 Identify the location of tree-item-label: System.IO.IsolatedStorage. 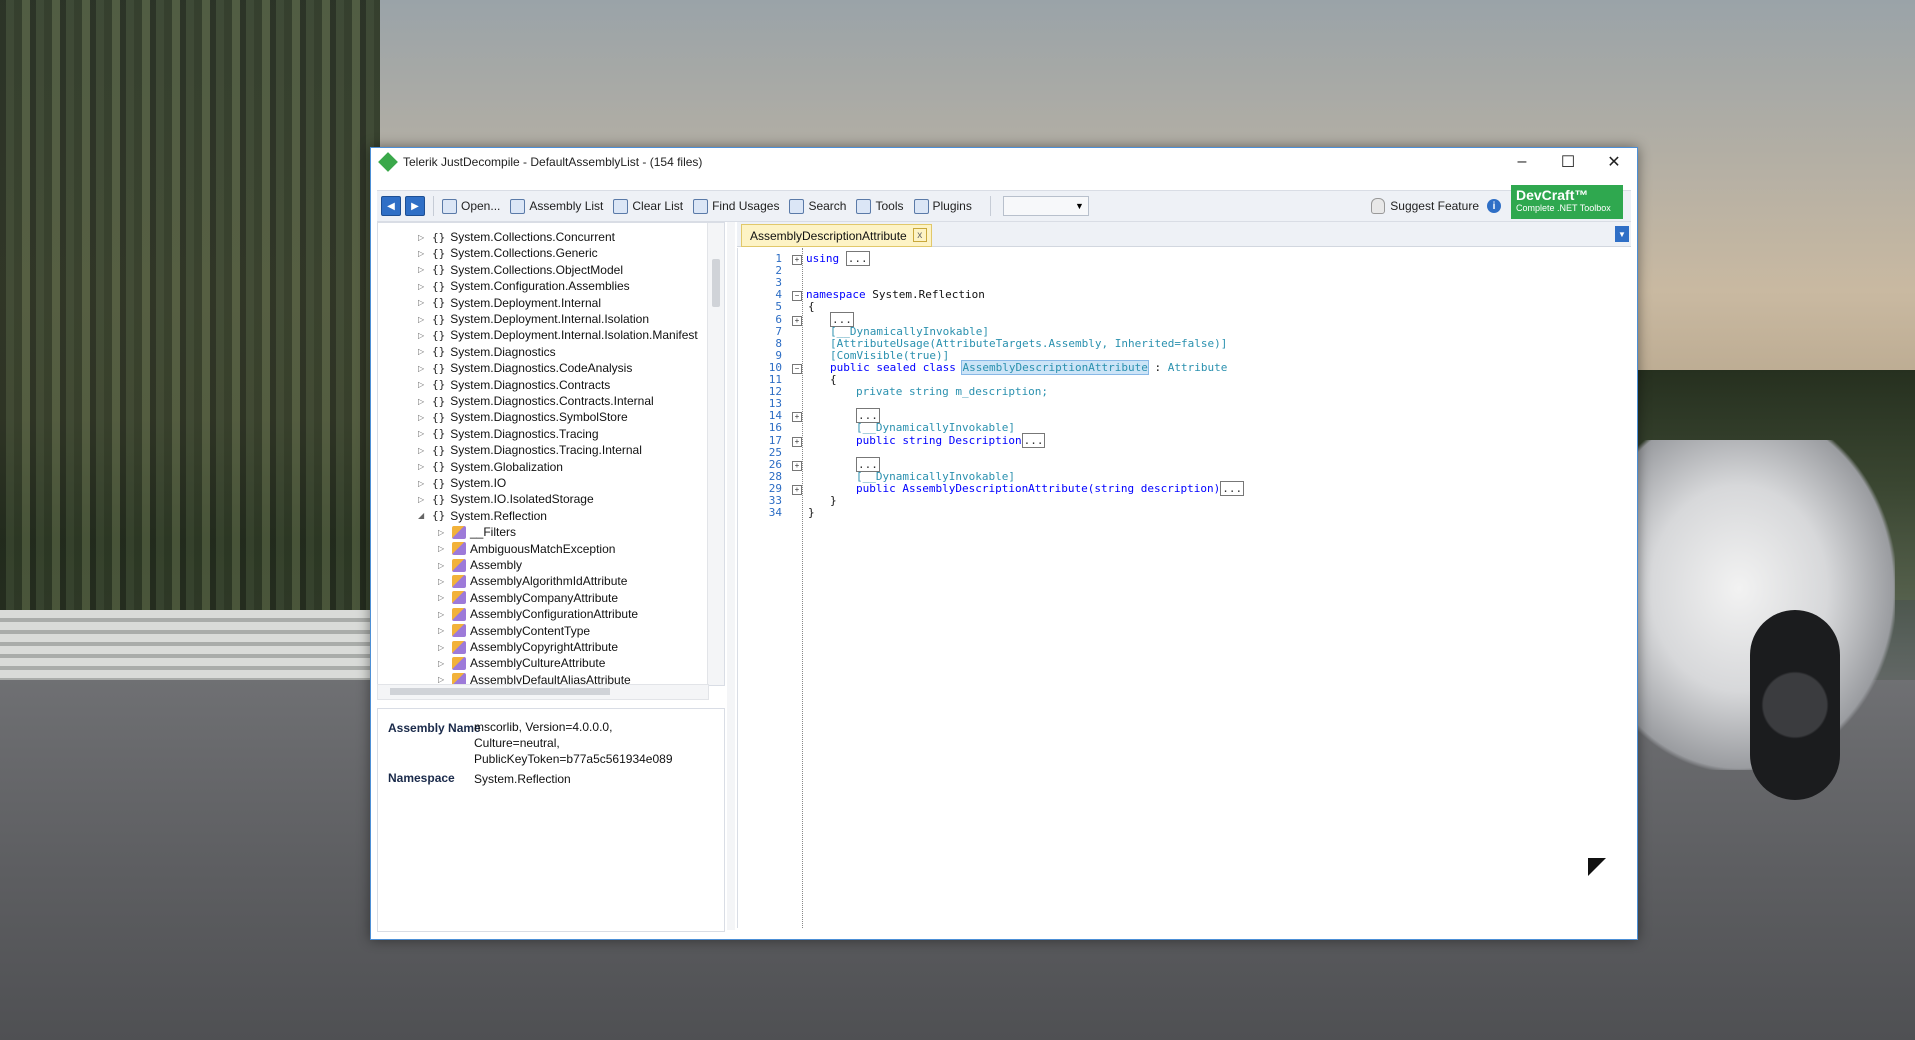
(522, 499).